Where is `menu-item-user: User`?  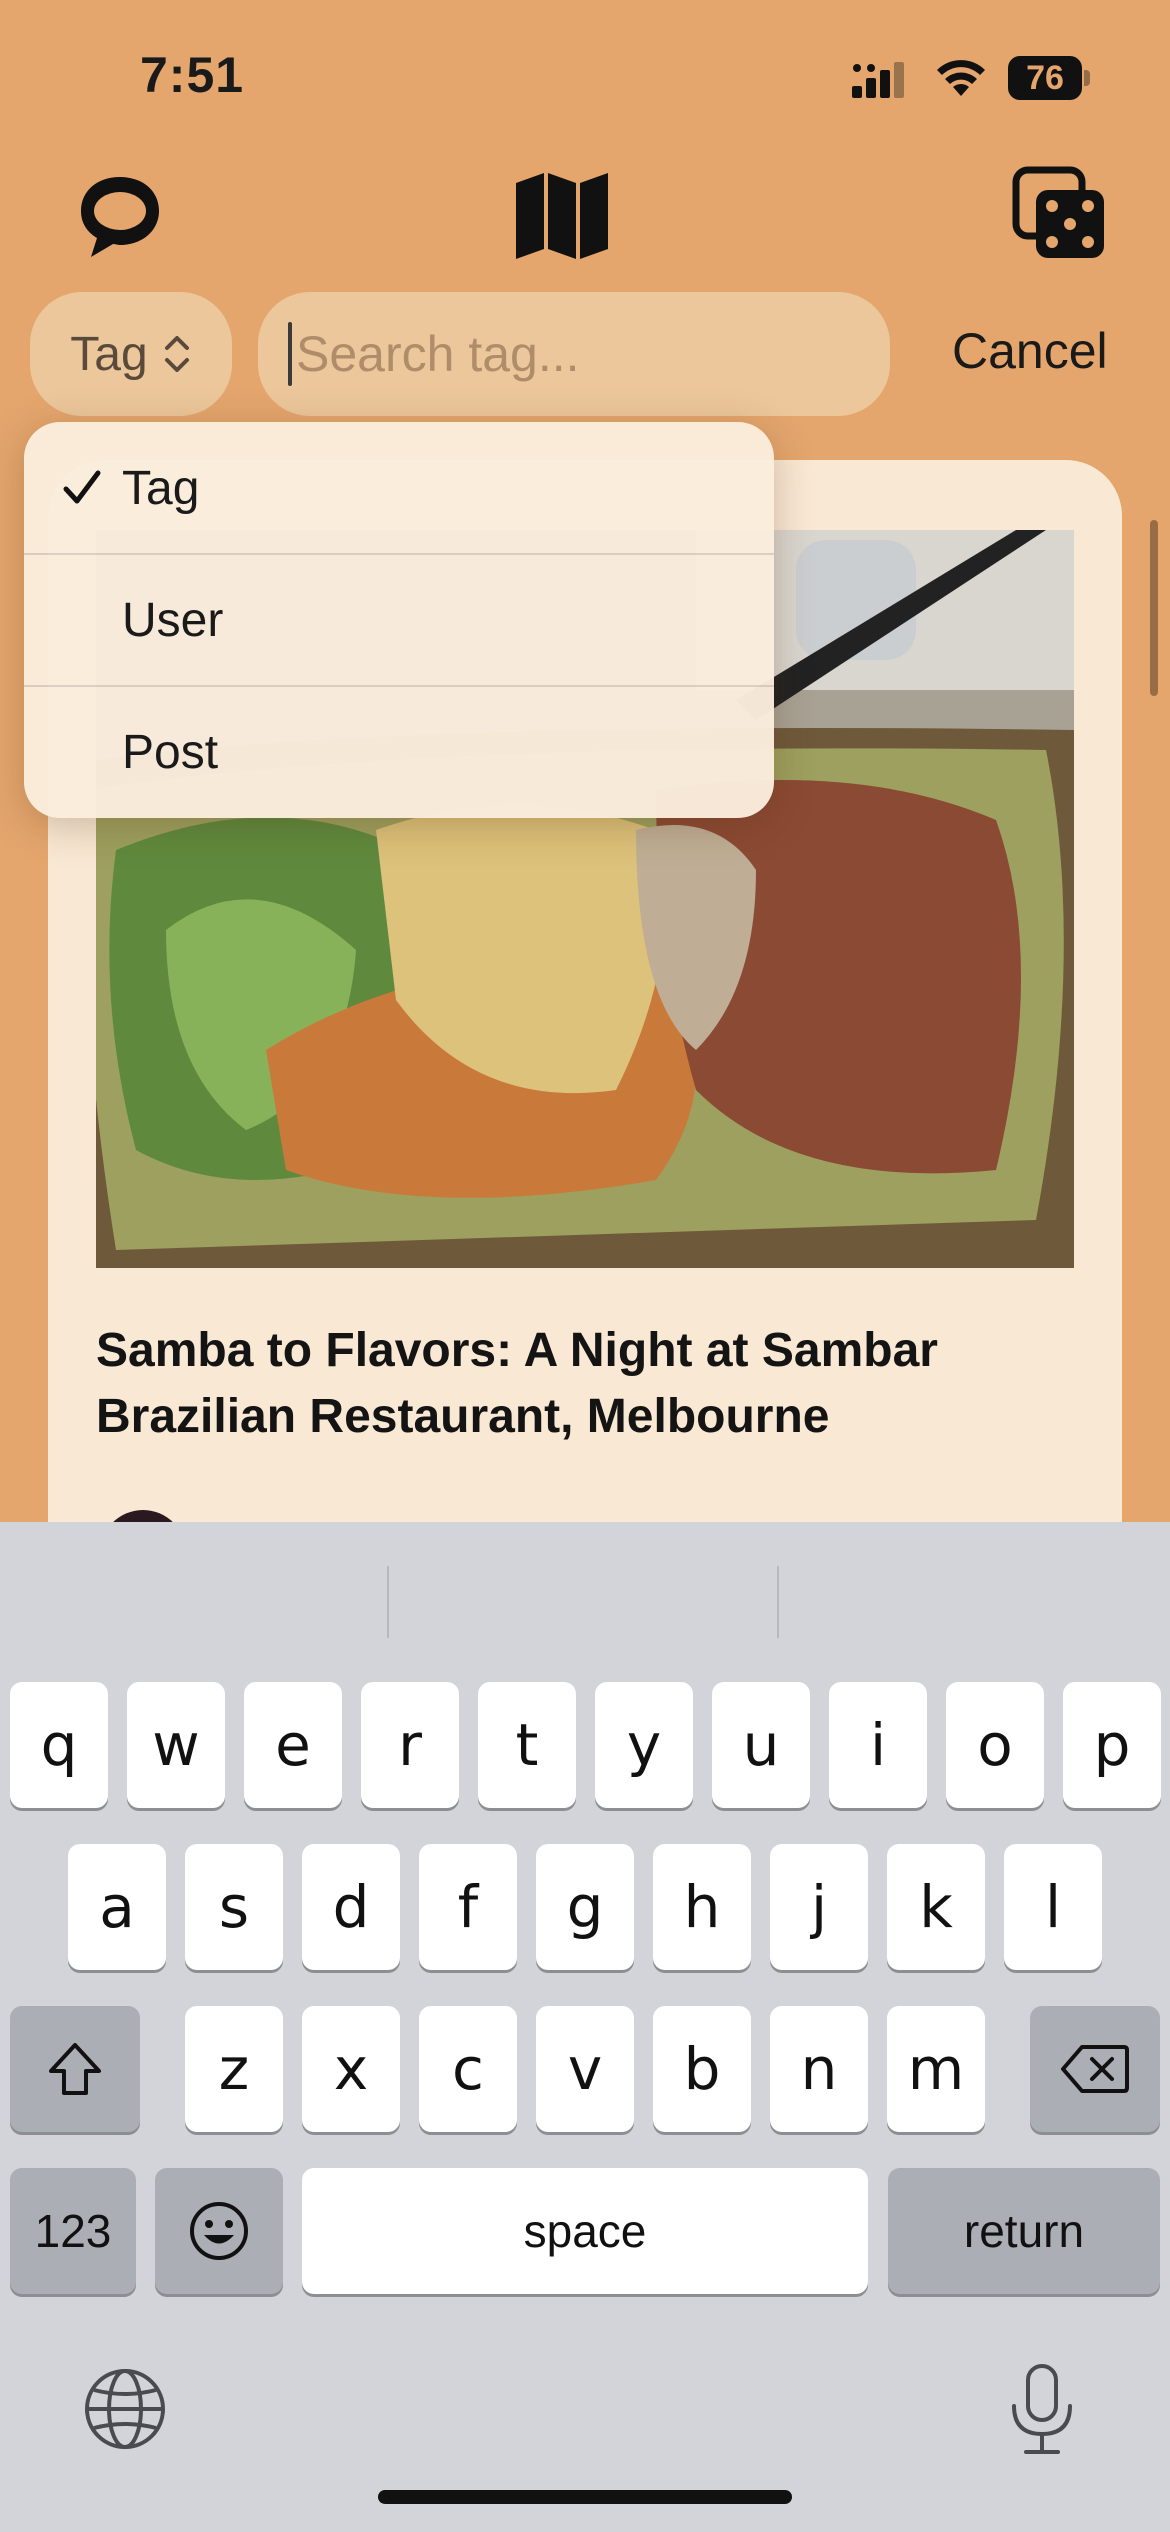
menu-item-user: User is located at coordinates (399, 620).